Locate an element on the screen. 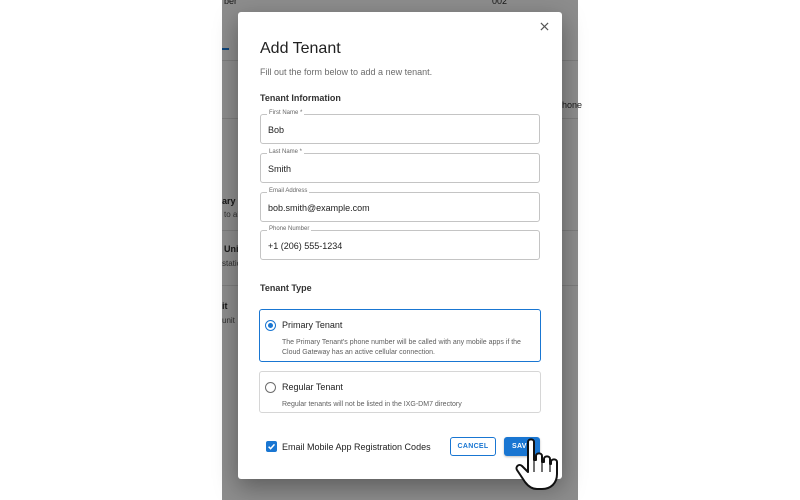 This screenshot has width=800, height=500. section-tenant-type: Tenant Type is located at coordinates (286, 288).